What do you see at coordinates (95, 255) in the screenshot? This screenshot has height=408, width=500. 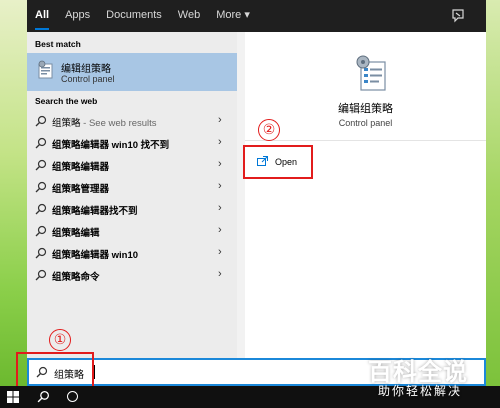 I see `web-result-label: 组策略编辑器 win10` at bounding box center [95, 255].